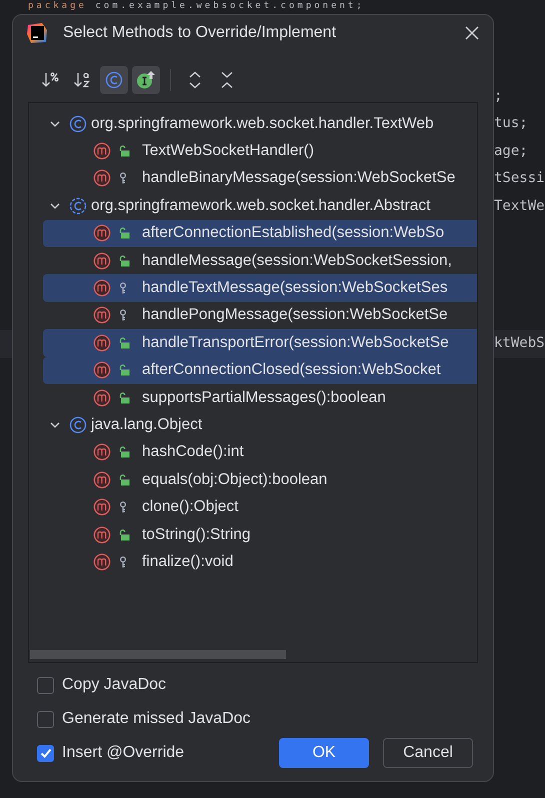 This screenshot has width=545, height=798. What do you see at coordinates (146, 425) in the screenshot?
I see `class-name: java.lang.Object` at bounding box center [146, 425].